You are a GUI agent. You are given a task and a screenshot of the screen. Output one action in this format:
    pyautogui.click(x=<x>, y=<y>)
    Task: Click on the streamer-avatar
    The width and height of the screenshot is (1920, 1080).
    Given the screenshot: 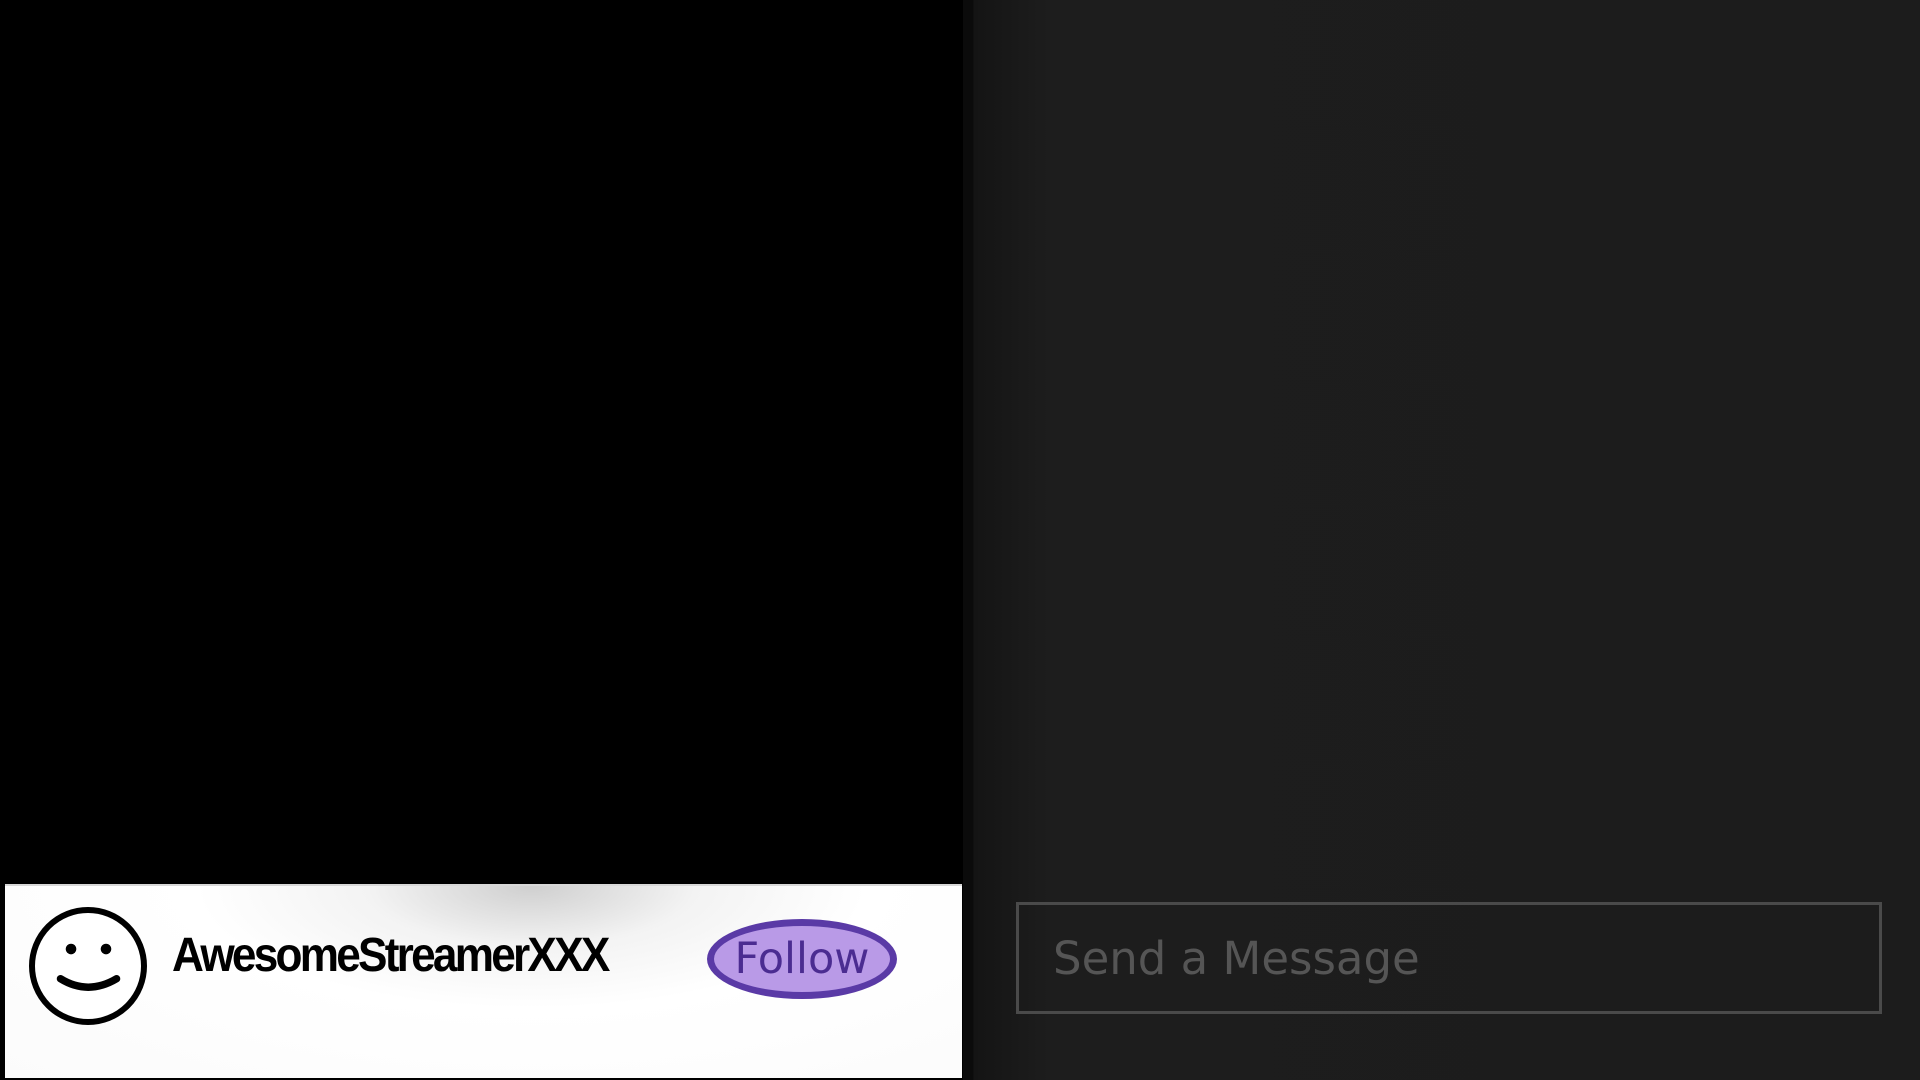 What is the action you would take?
    pyautogui.click(x=88, y=966)
    